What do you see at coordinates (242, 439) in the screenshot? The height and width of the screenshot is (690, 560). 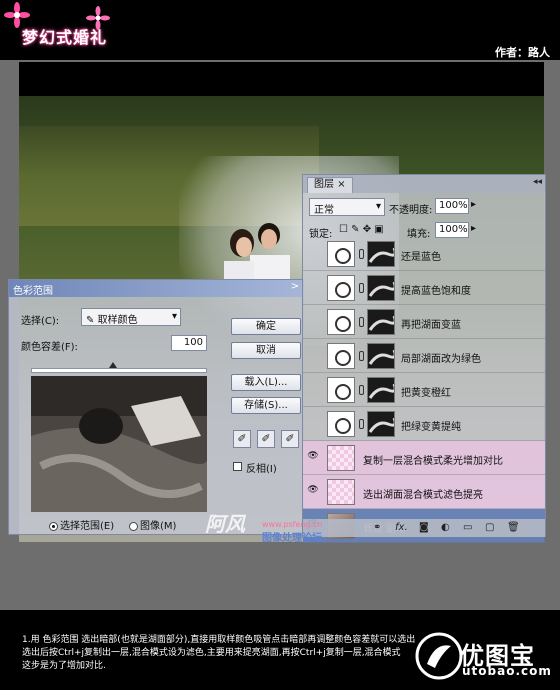 I see `eyedropper-icon: ✐` at bounding box center [242, 439].